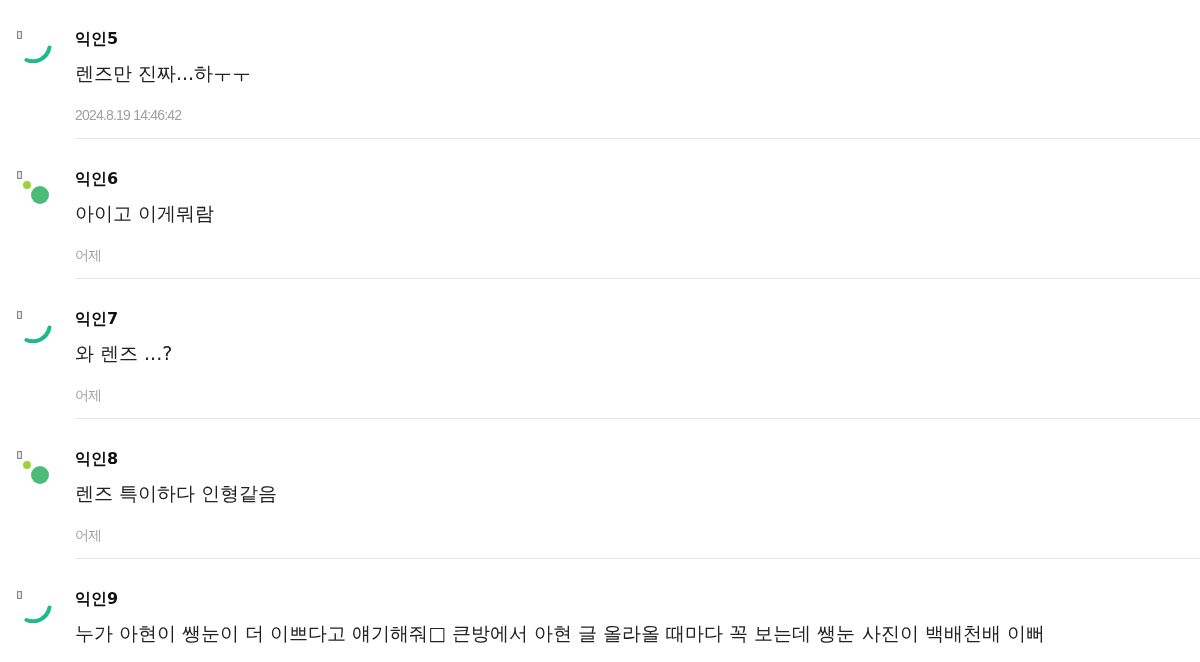  I want to click on comment-text: 와 렌즈 ...?, so click(124, 353).